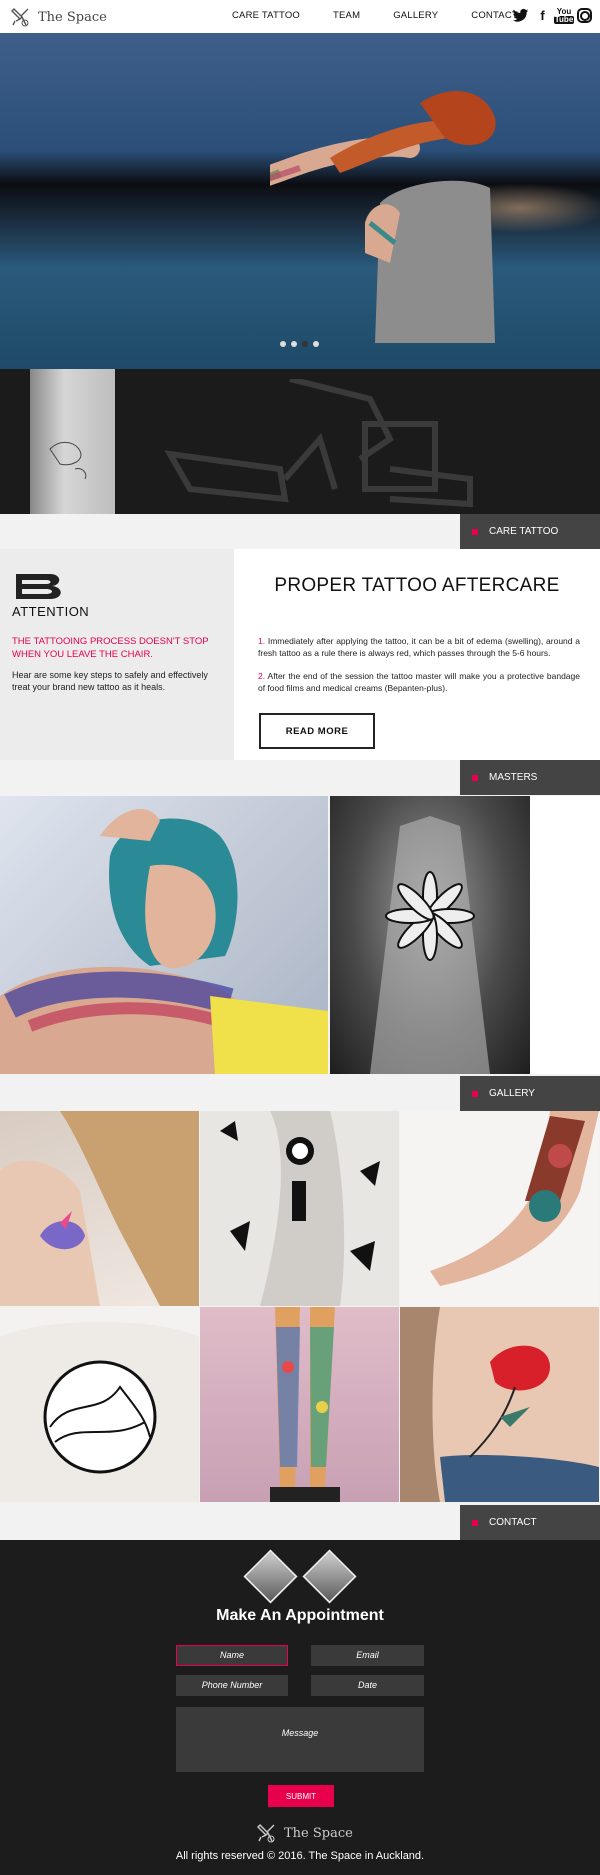 The image size is (600, 1875). What do you see at coordinates (72, 441) in the screenshot?
I see `world-map-wrist-tattoo-image` at bounding box center [72, 441].